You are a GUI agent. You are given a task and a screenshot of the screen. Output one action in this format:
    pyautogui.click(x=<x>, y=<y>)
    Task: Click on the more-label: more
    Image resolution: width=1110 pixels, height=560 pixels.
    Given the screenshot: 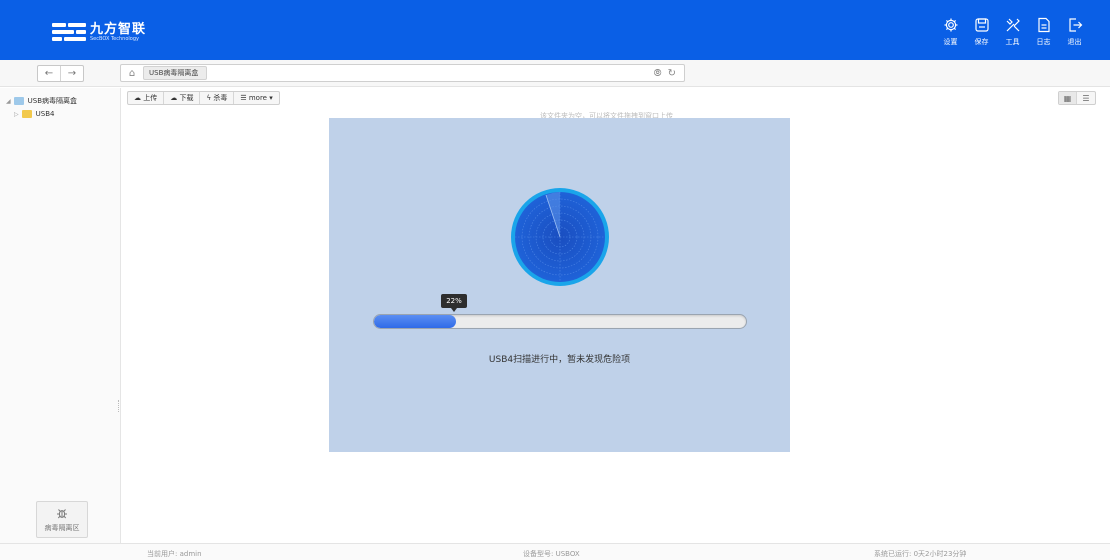 What is the action you would take?
    pyautogui.click(x=257, y=98)
    